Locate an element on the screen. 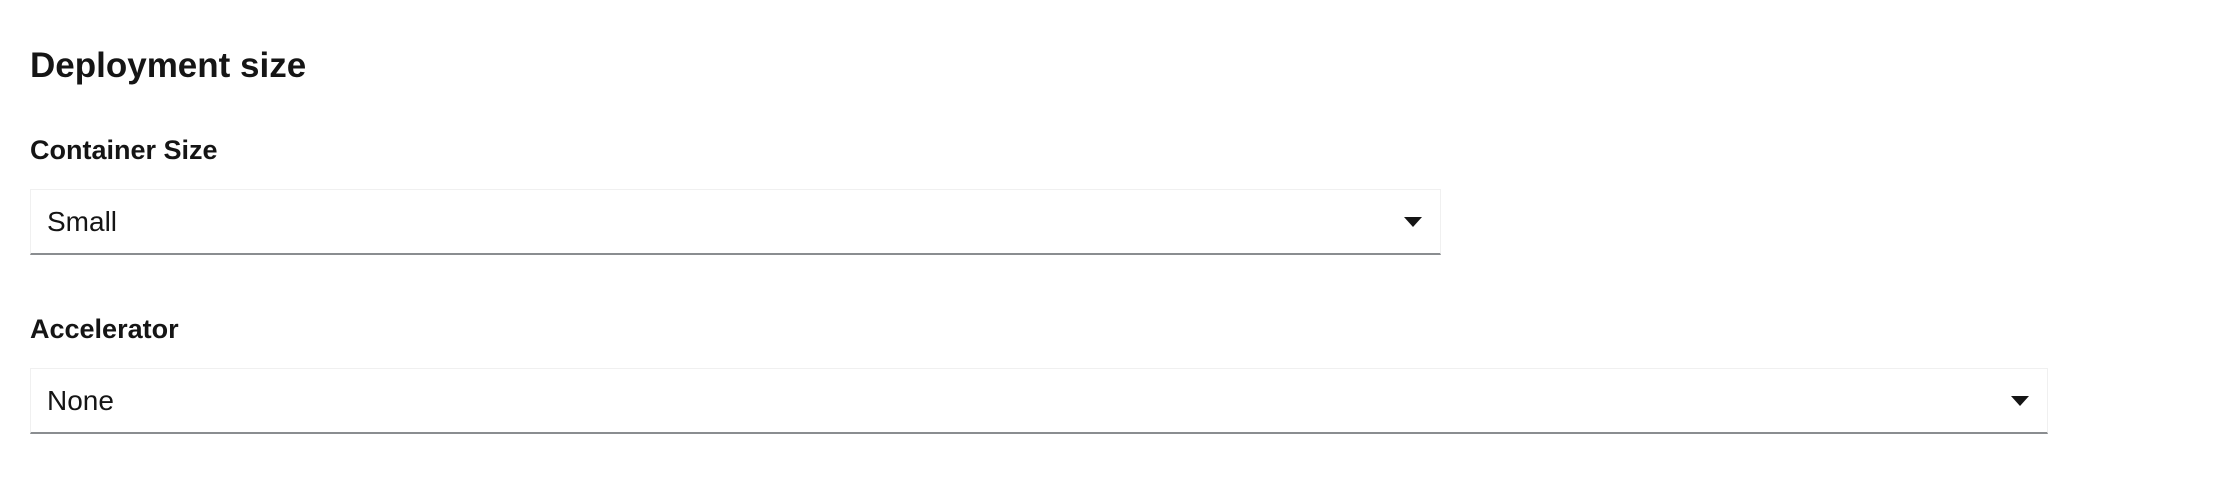 Image resolution: width=2224 pixels, height=502 pixels. accelerator-select: None is located at coordinates (1039, 401).